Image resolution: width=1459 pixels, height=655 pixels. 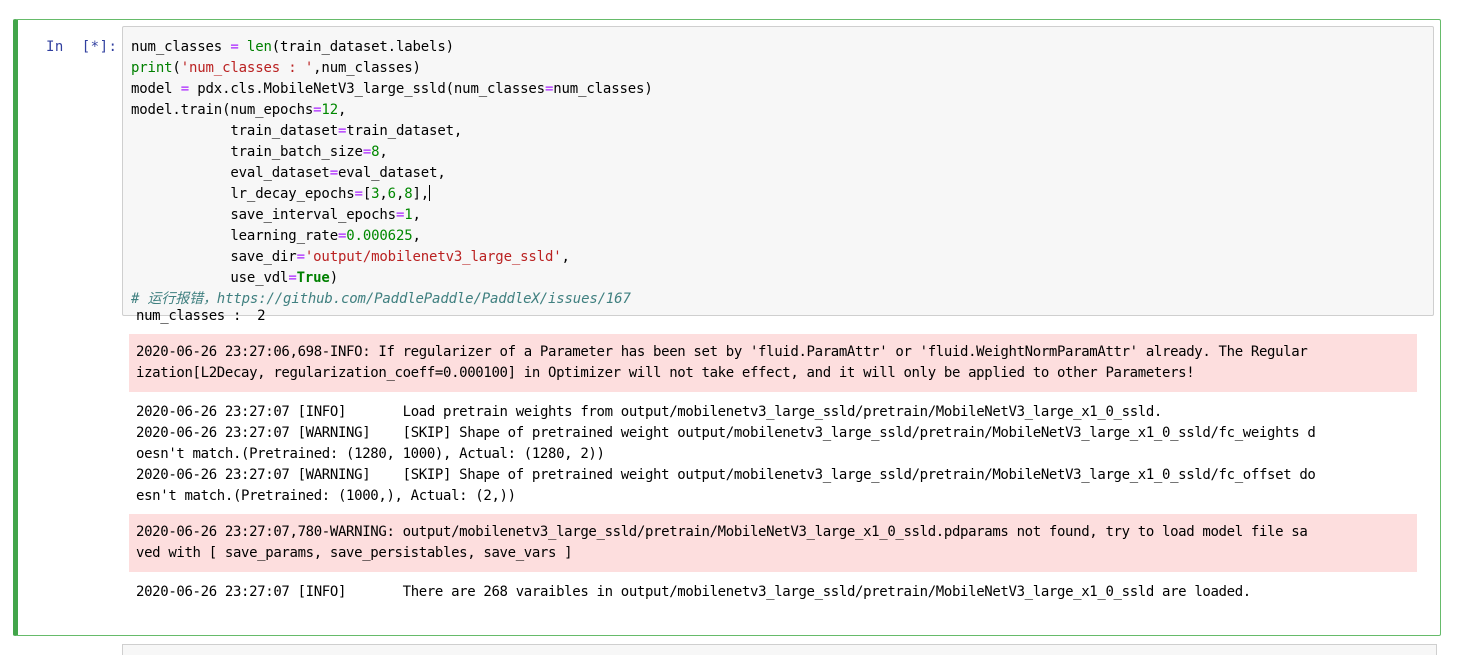 What do you see at coordinates (430, 193) in the screenshot?
I see `text-cursor` at bounding box center [430, 193].